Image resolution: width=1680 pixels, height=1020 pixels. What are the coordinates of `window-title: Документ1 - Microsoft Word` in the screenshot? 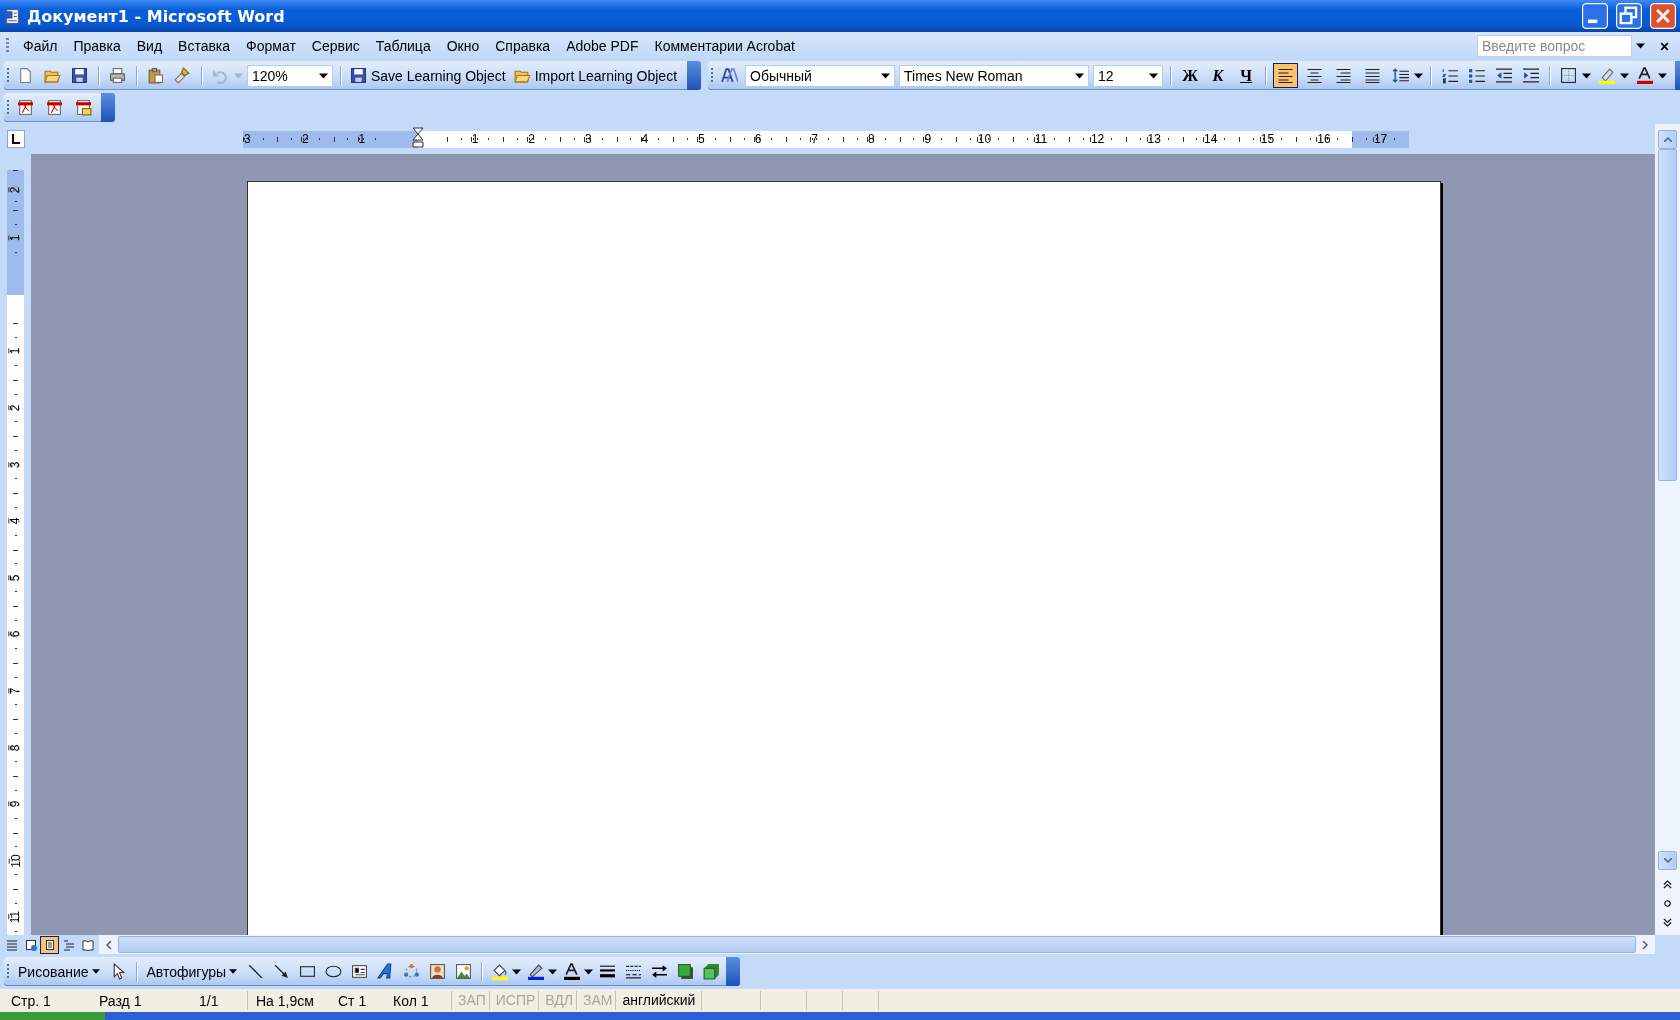 It's located at (156, 16).